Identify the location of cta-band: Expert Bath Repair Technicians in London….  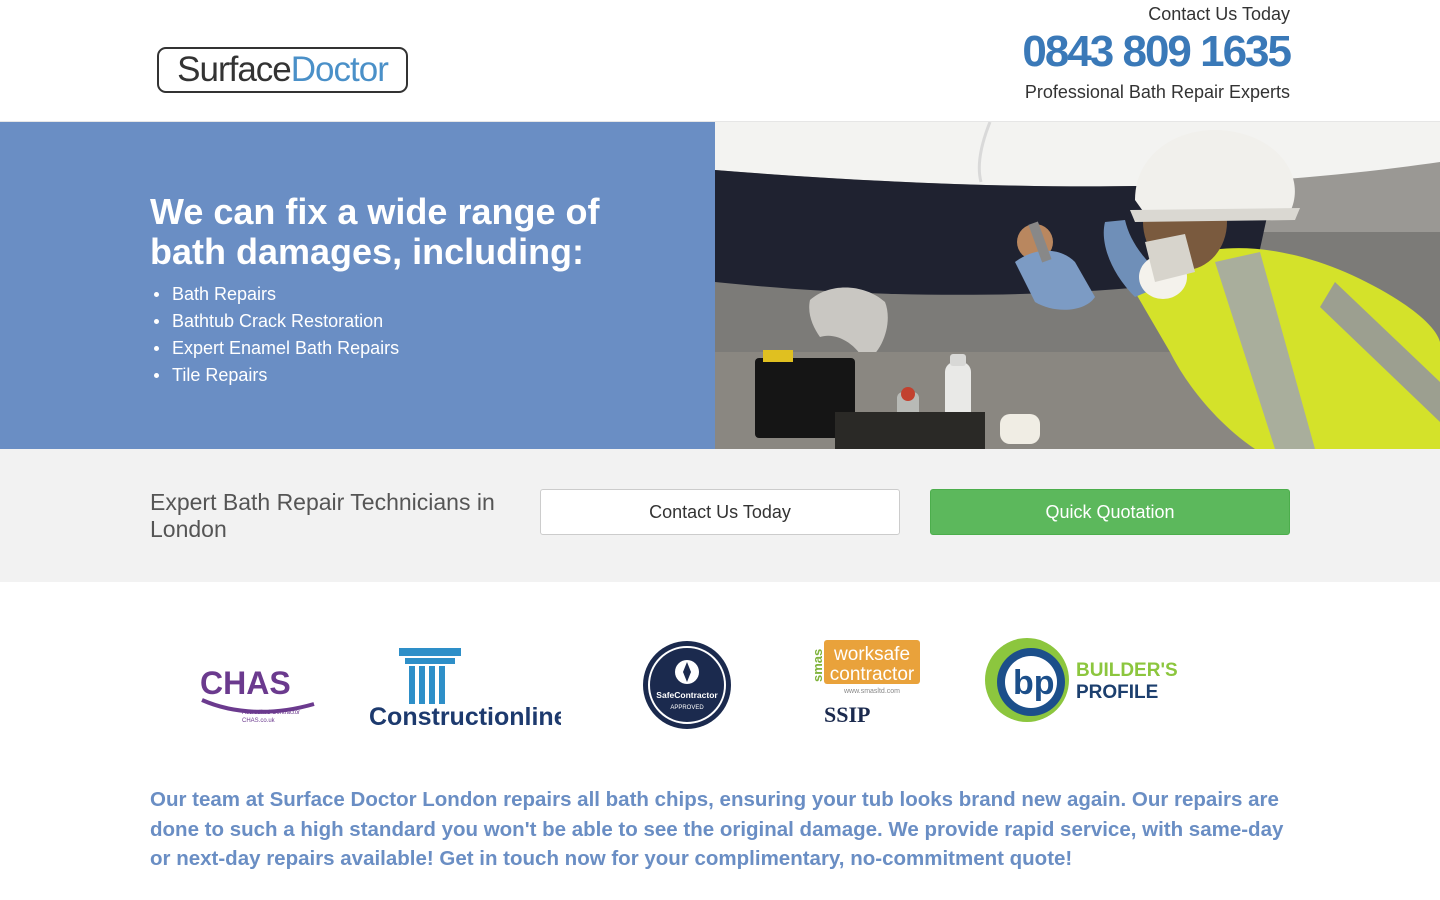
(720, 515).